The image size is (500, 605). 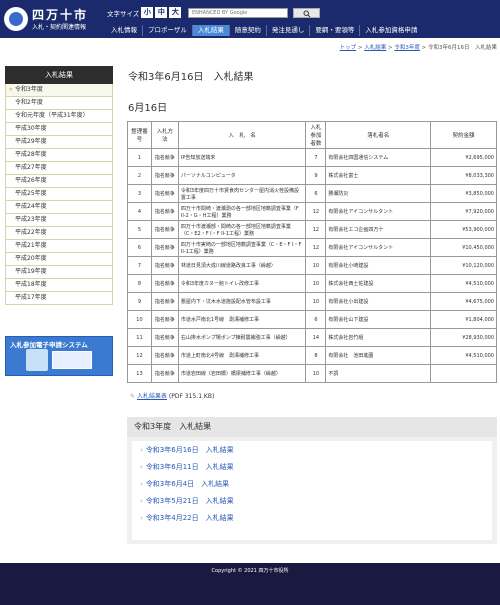 I want to click on sidebar-item-h29: 平成29年度, so click(x=59, y=142).